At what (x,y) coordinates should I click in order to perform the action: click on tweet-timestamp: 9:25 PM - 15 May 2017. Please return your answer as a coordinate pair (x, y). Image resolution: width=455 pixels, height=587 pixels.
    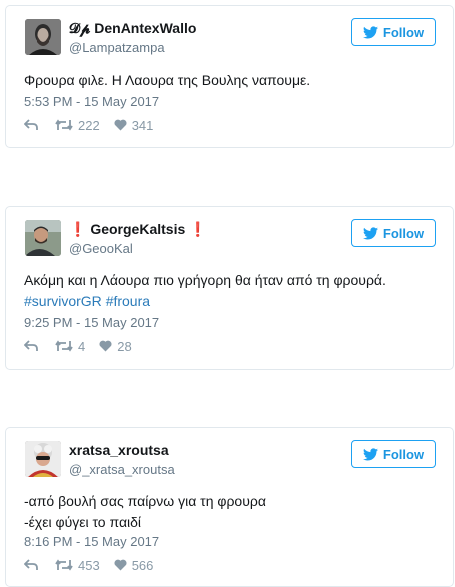
    Looking at the image, I should click on (91, 322).